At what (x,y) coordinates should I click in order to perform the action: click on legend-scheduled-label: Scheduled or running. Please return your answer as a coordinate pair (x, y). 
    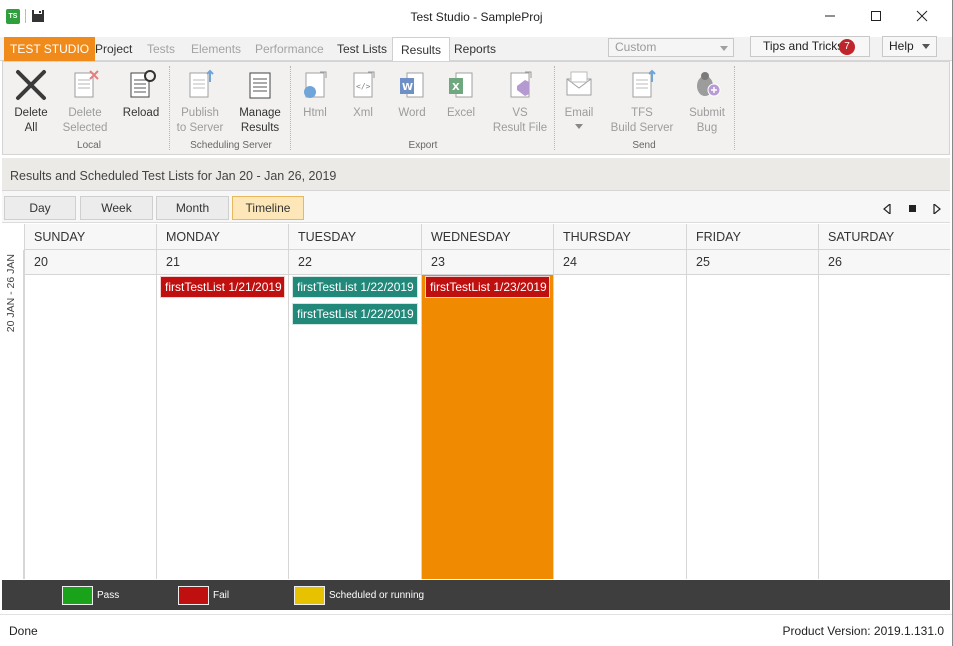
    Looking at the image, I should click on (377, 595).